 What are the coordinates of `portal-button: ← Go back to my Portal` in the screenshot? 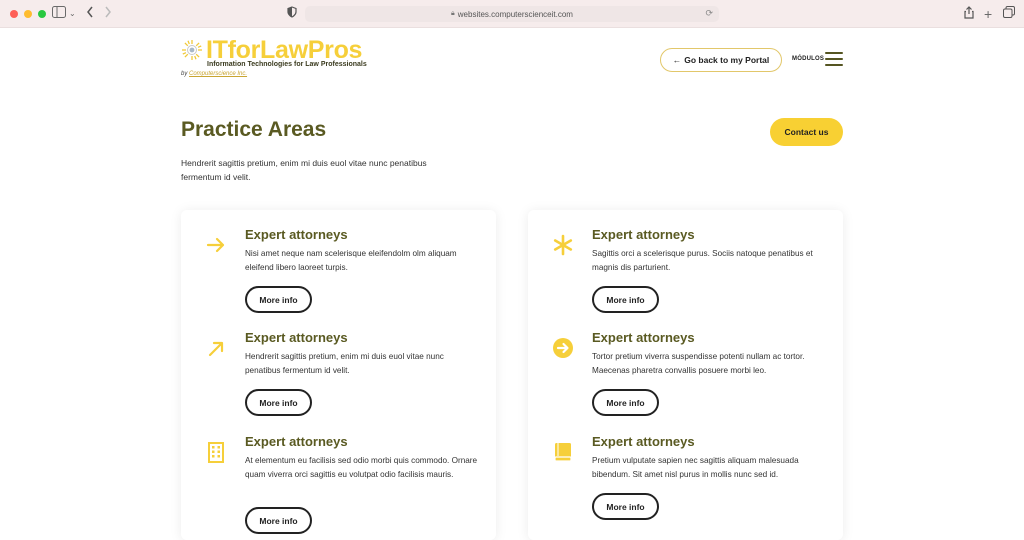 It's located at (721, 60).